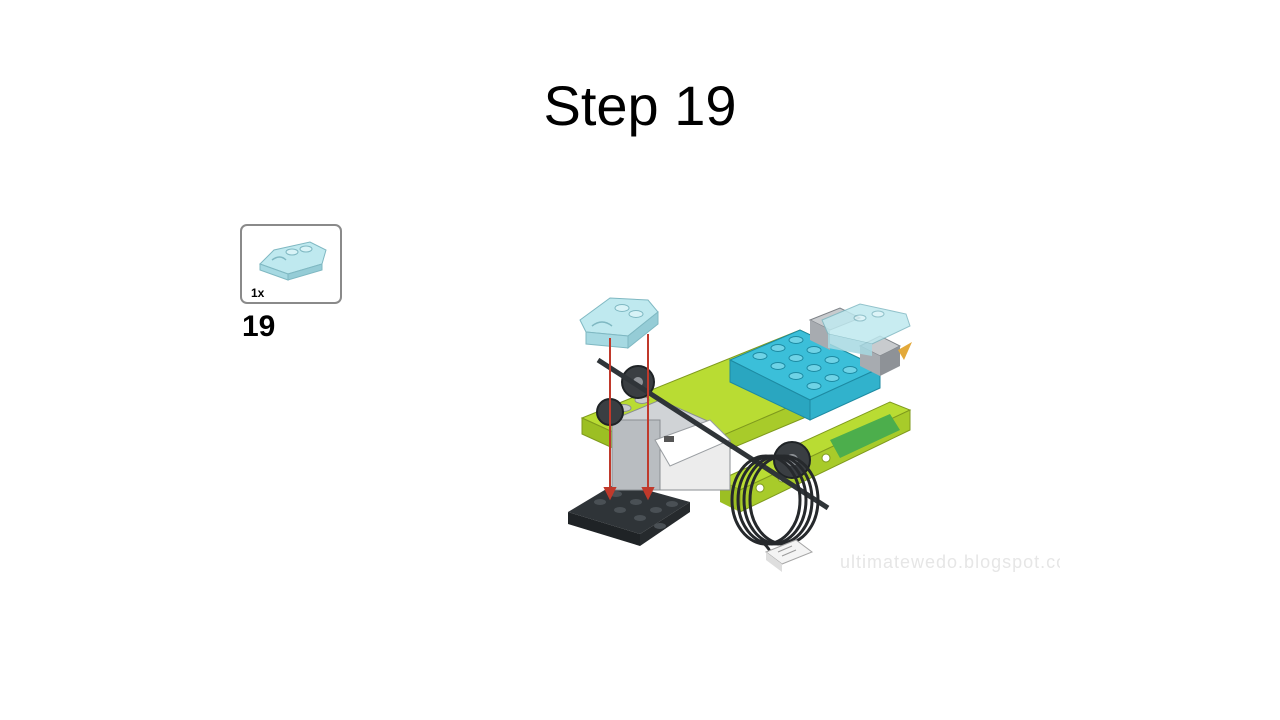  I want to click on parts-callout: 1x, so click(291, 264).